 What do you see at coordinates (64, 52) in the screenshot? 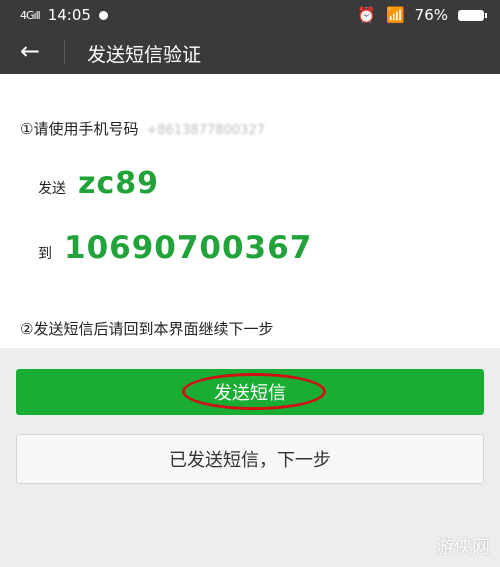
I see `nav-divider` at bounding box center [64, 52].